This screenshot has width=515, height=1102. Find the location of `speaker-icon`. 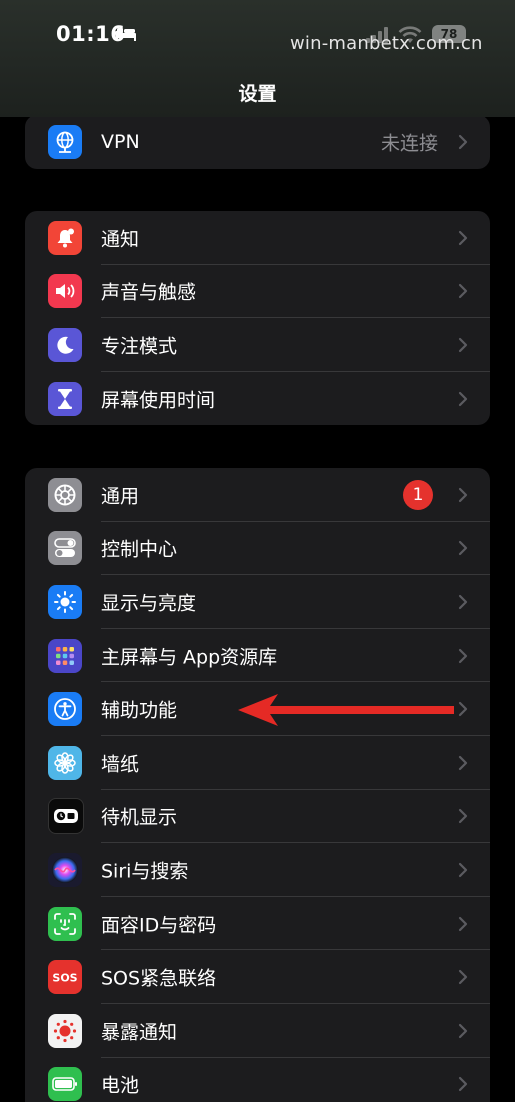

speaker-icon is located at coordinates (65, 291).